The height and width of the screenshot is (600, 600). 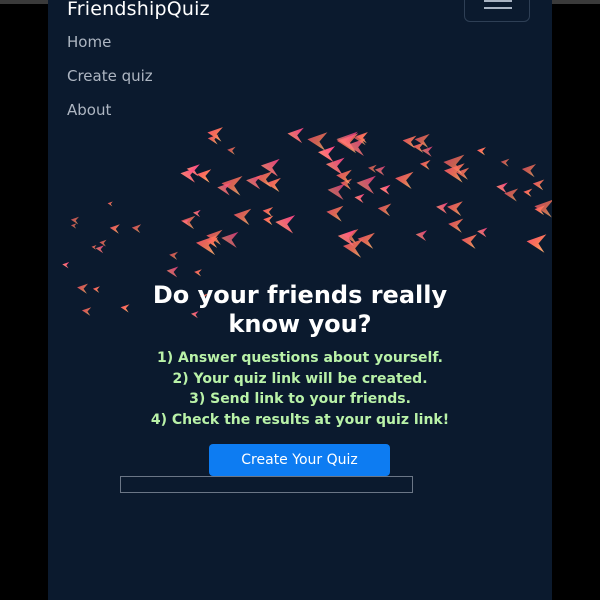 What do you see at coordinates (138, 10) in the screenshot?
I see `brand-title: FriendshipQuiz` at bounding box center [138, 10].